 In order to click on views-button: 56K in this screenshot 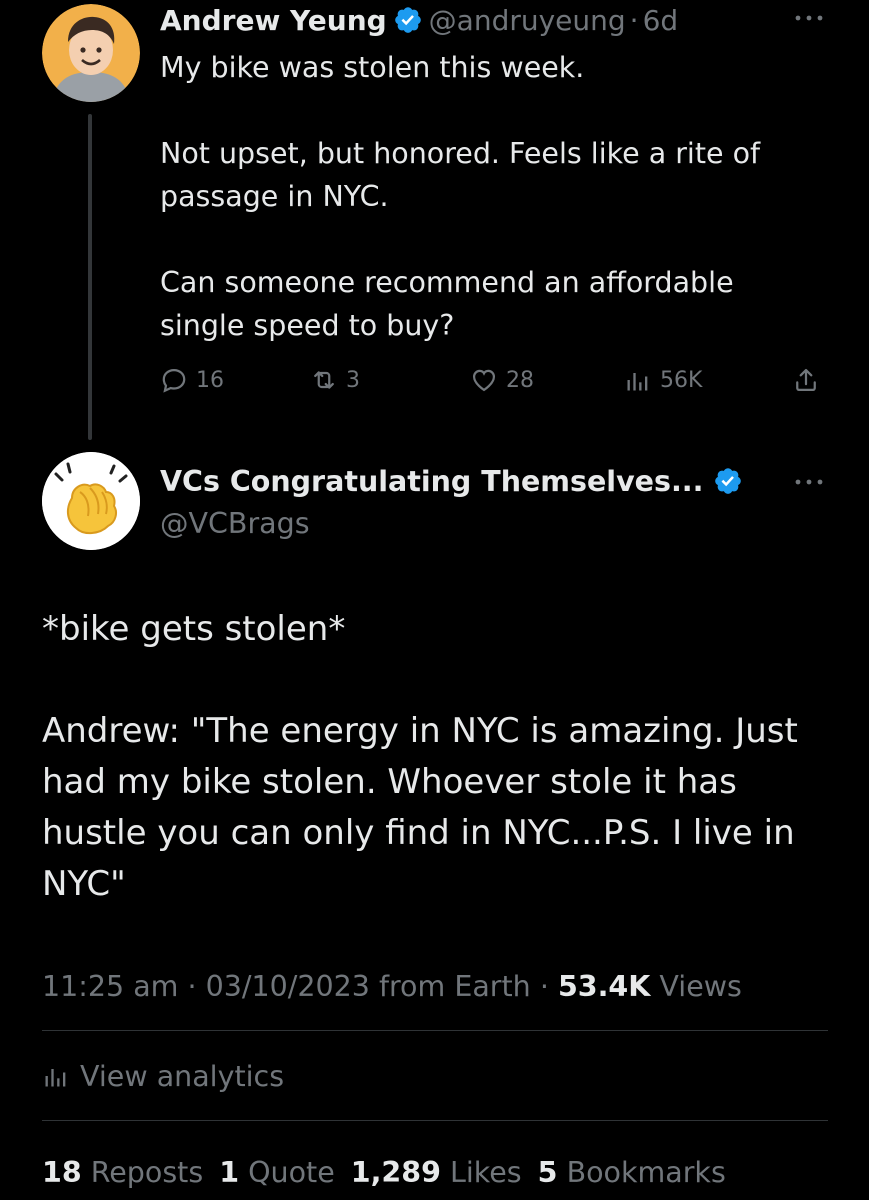, I will do `click(663, 380)`.